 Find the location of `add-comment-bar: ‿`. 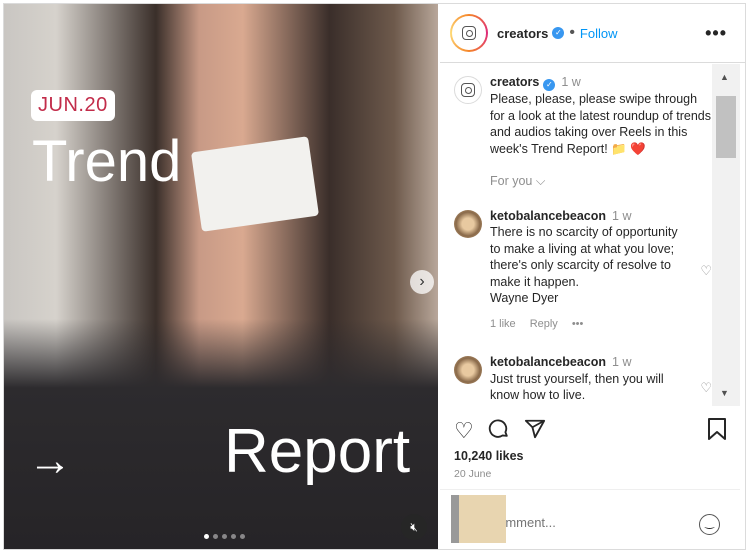

add-comment-bar: ‿ is located at coordinates (590, 519).